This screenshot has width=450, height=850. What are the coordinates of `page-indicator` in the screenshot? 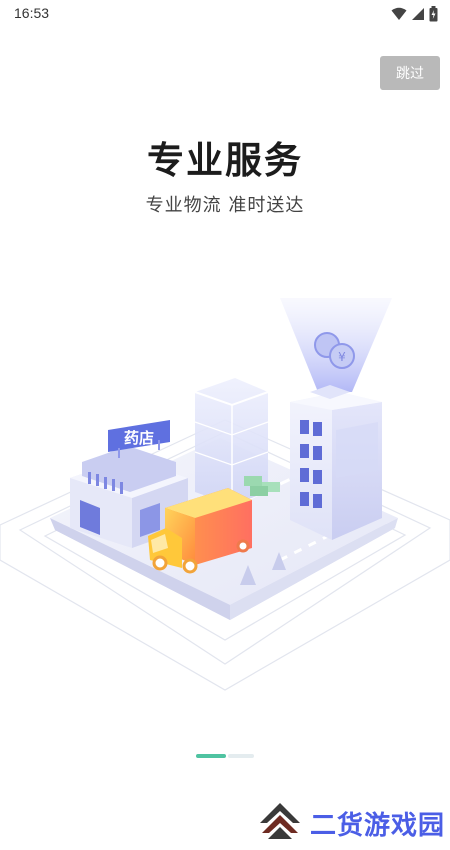 It's located at (225, 756).